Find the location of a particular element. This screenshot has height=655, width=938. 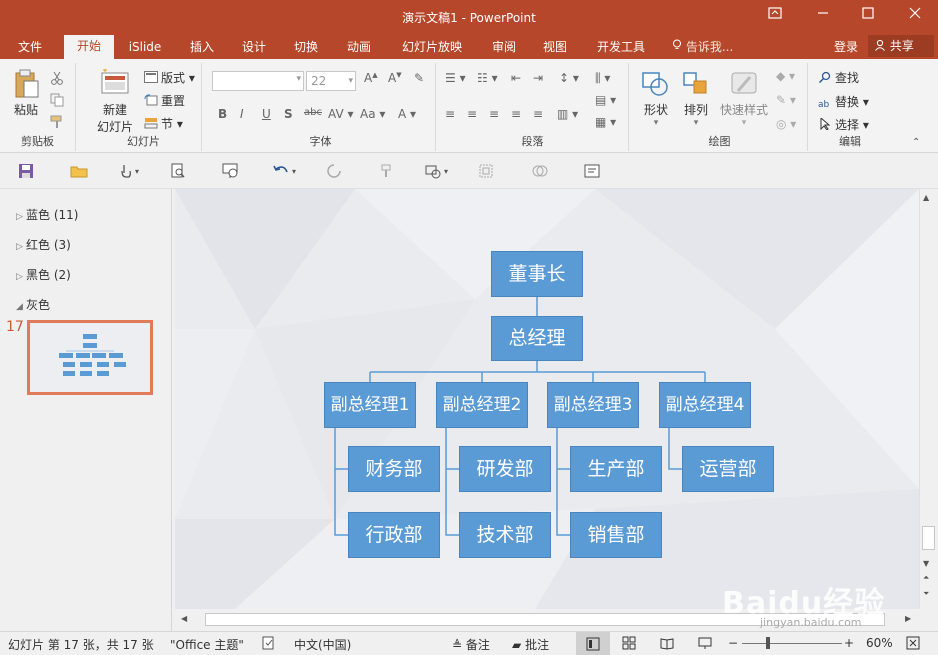

org-box-chairman: 董事长 is located at coordinates (537, 274).